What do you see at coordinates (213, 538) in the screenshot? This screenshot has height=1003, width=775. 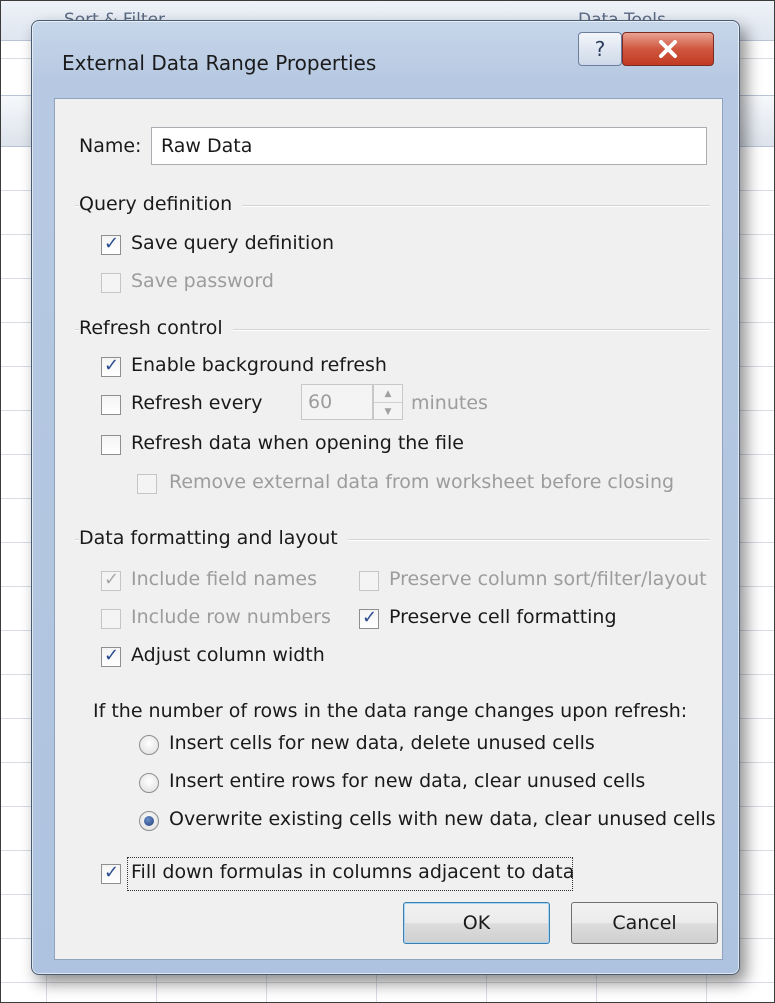 I see `data-formatting-title: Data formatting and layout` at bounding box center [213, 538].